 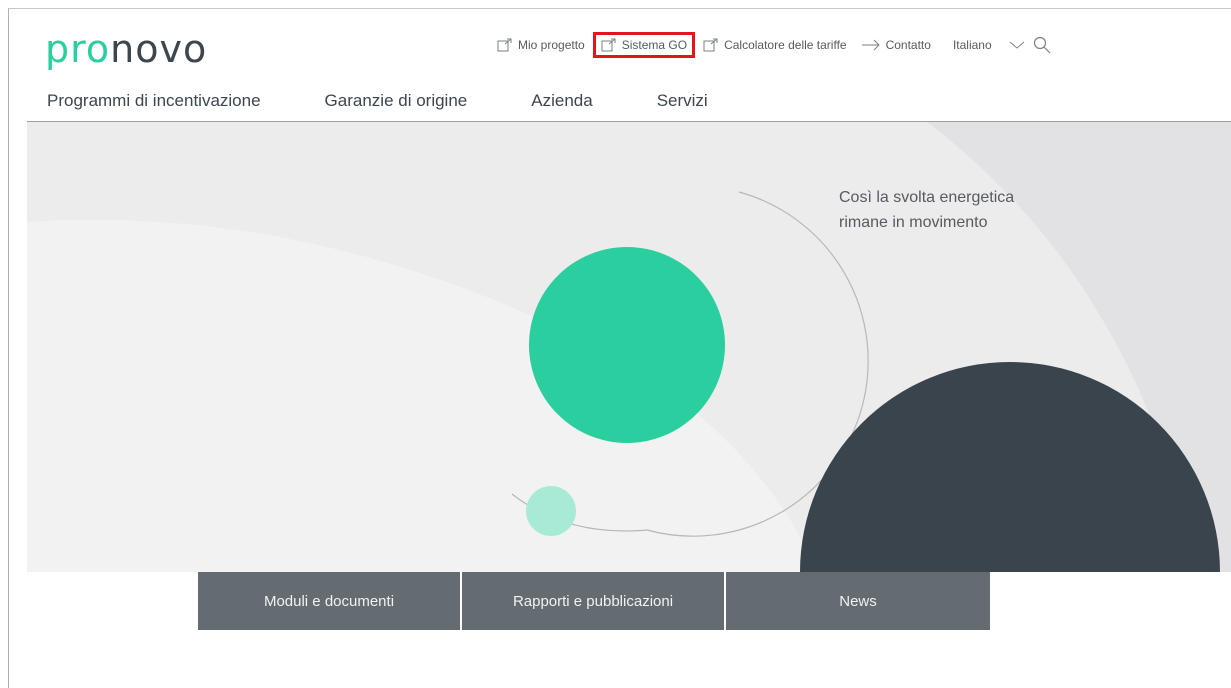 What do you see at coordinates (154, 101) in the screenshot?
I see `nav-programmi-incentivazione: Programmi di incentivazione` at bounding box center [154, 101].